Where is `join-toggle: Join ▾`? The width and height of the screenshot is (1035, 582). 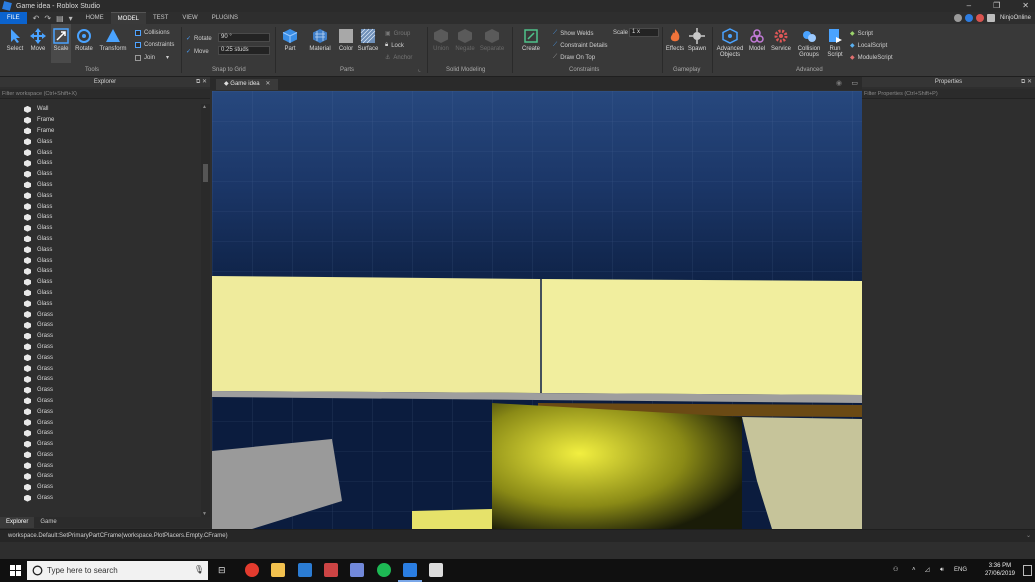
join-toggle: Join ▾ is located at coordinates (152, 57).